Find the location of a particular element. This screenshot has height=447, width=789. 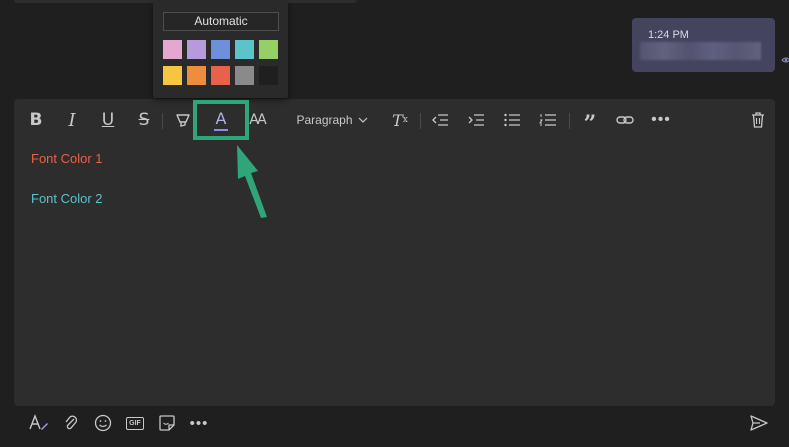

delete-button is located at coordinates (758, 120).